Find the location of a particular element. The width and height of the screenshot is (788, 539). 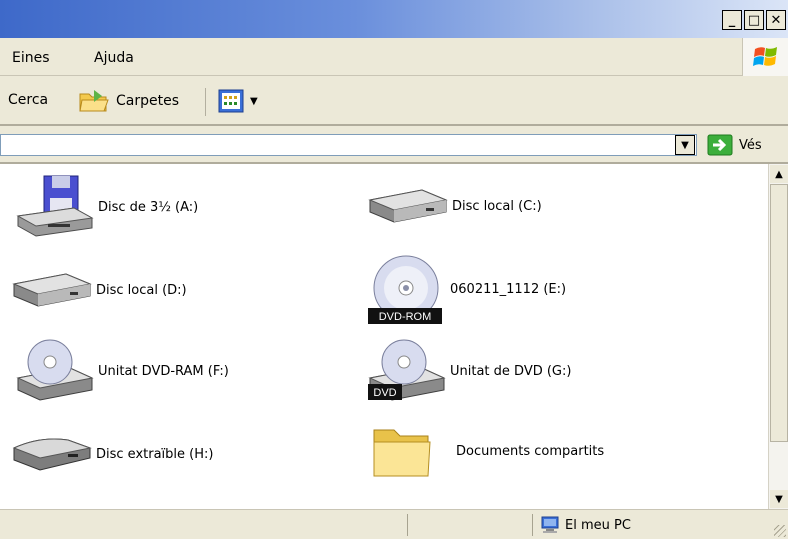

list-item-shared-documents: Documents compartits is located at coordinates (487, 451).